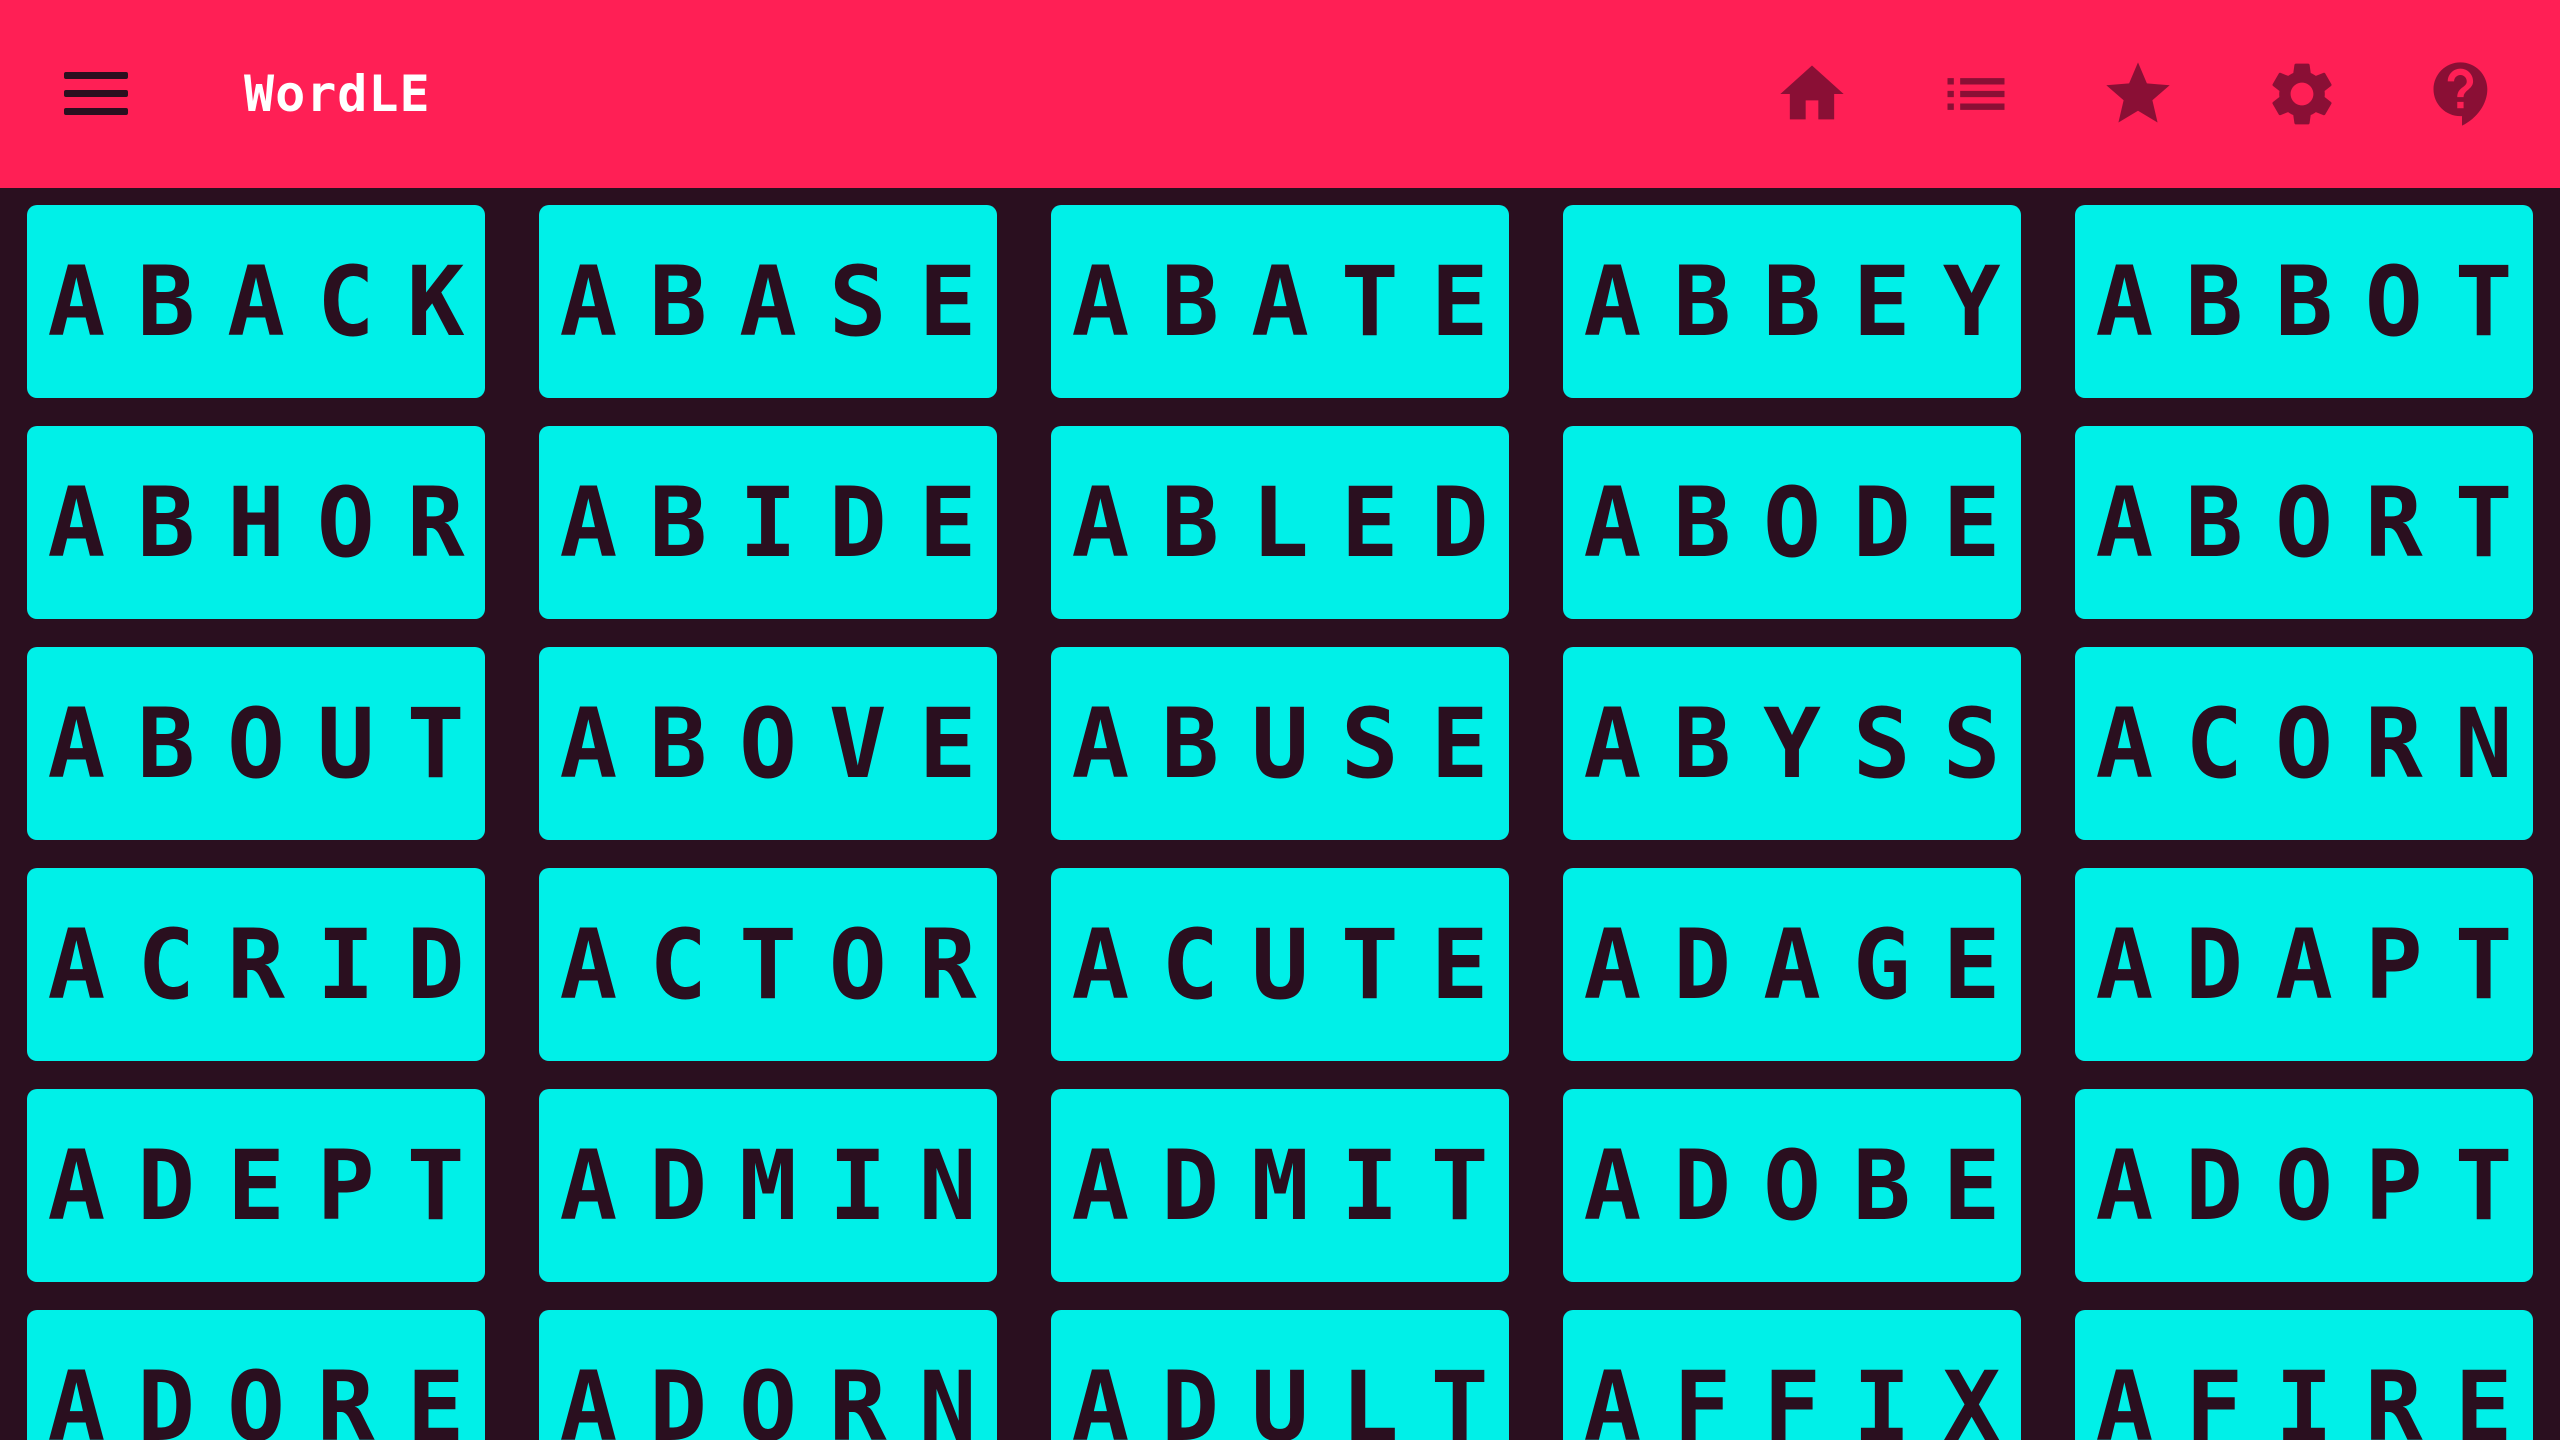 This screenshot has height=1440, width=2560. What do you see at coordinates (1808, 964) in the screenshot?
I see `word-label: ADAGE` at bounding box center [1808, 964].